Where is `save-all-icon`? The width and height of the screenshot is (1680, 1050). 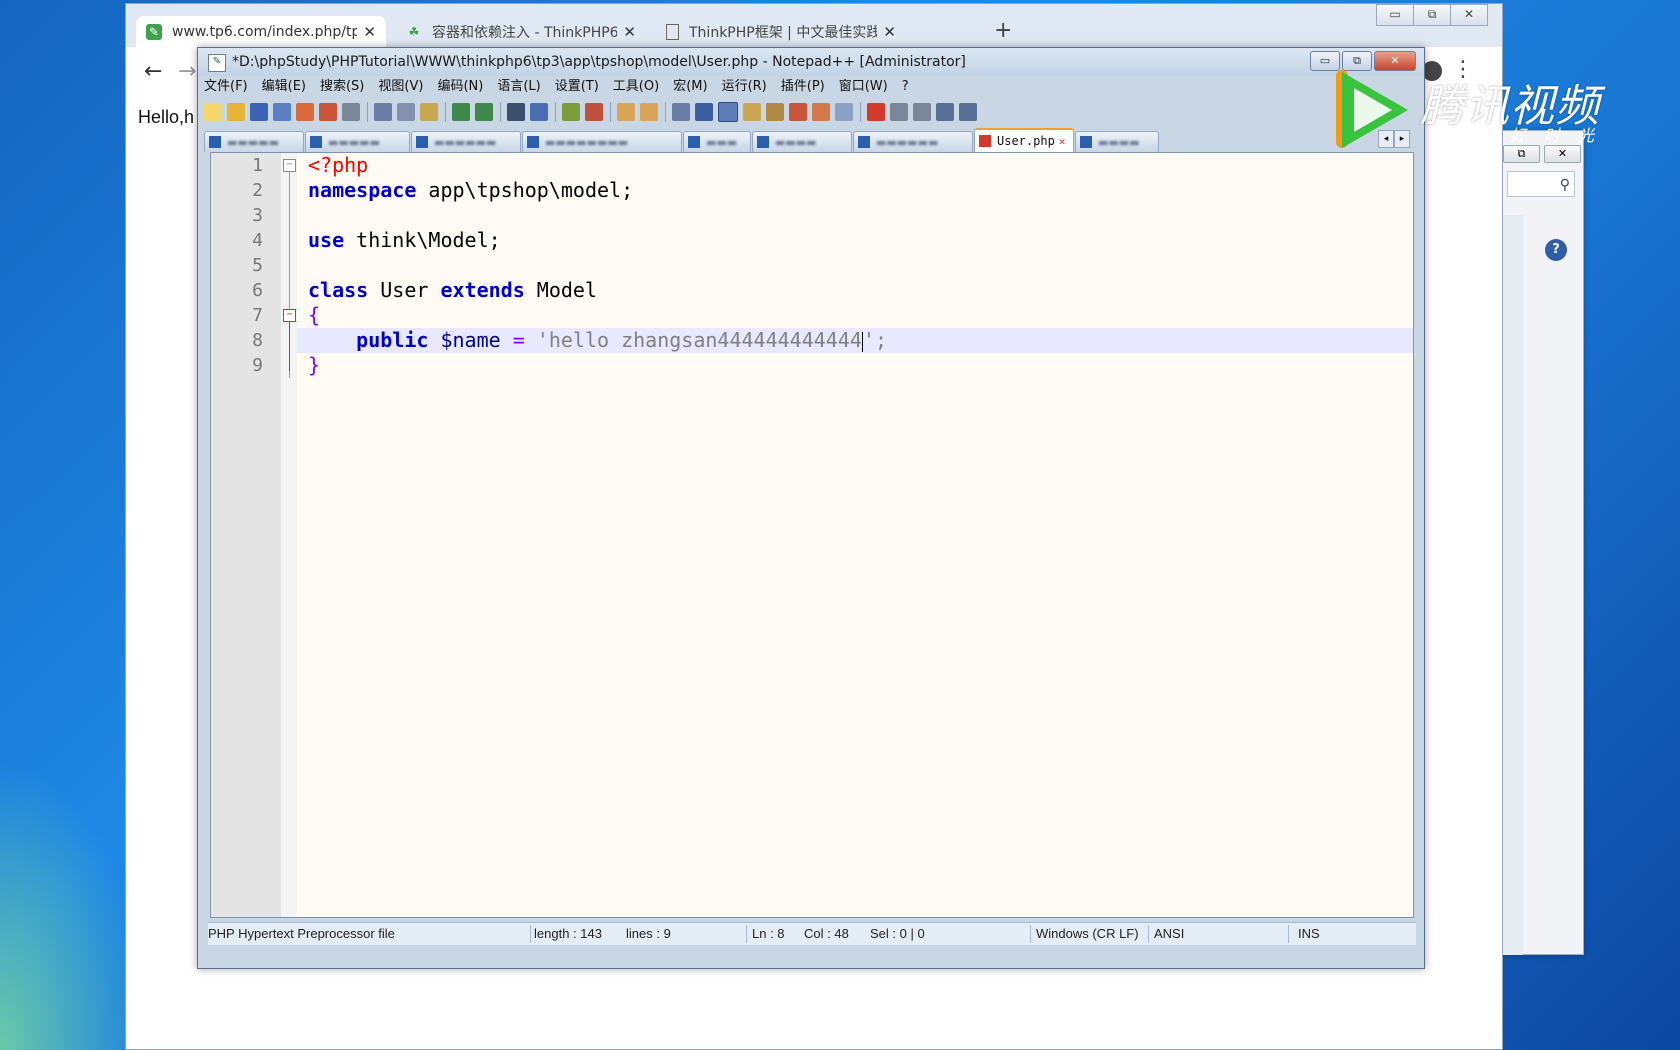
save-all-icon is located at coordinates (282, 112).